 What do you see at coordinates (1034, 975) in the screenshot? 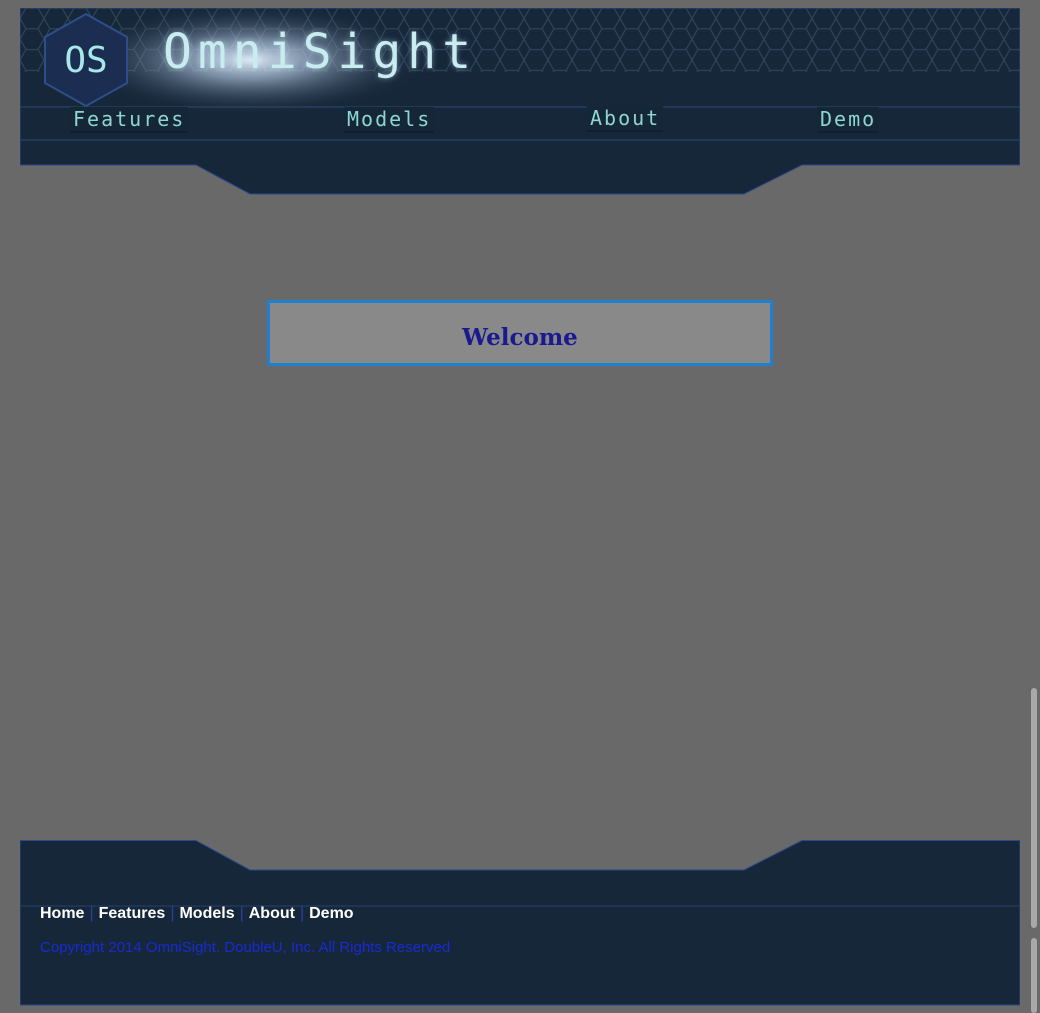
I see `scrollbar-thumb-lower` at bounding box center [1034, 975].